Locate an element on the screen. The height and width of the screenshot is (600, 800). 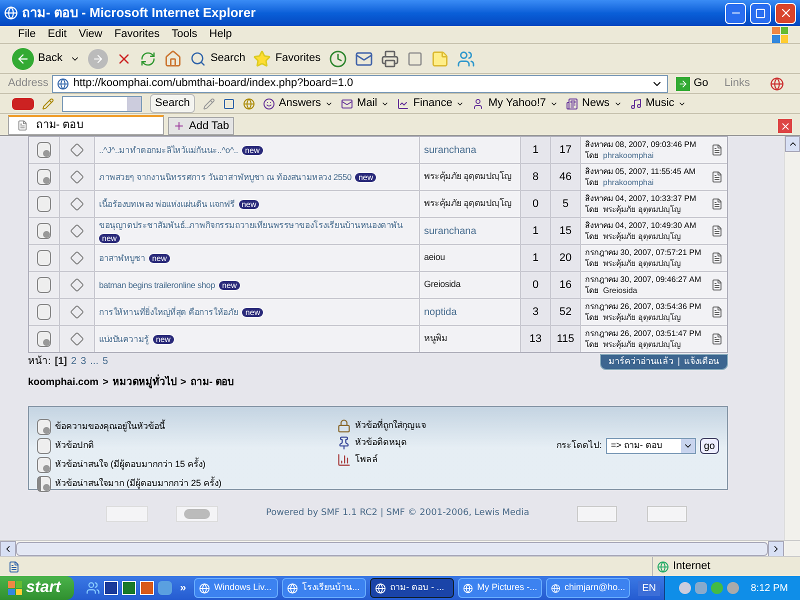
topic-link: การให้ทานที่ยิ่งใหญ่ที่สุด คือการให้อภัย is located at coordinates (168, 312).